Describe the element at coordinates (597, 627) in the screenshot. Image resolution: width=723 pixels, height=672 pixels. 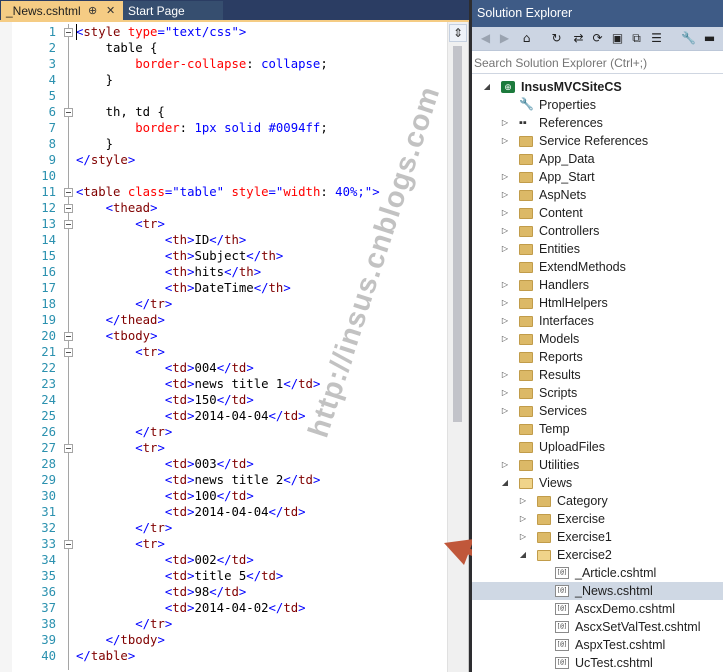
I see `tree-item-file: [@] AscxSetValTest.cshtml` at that location.